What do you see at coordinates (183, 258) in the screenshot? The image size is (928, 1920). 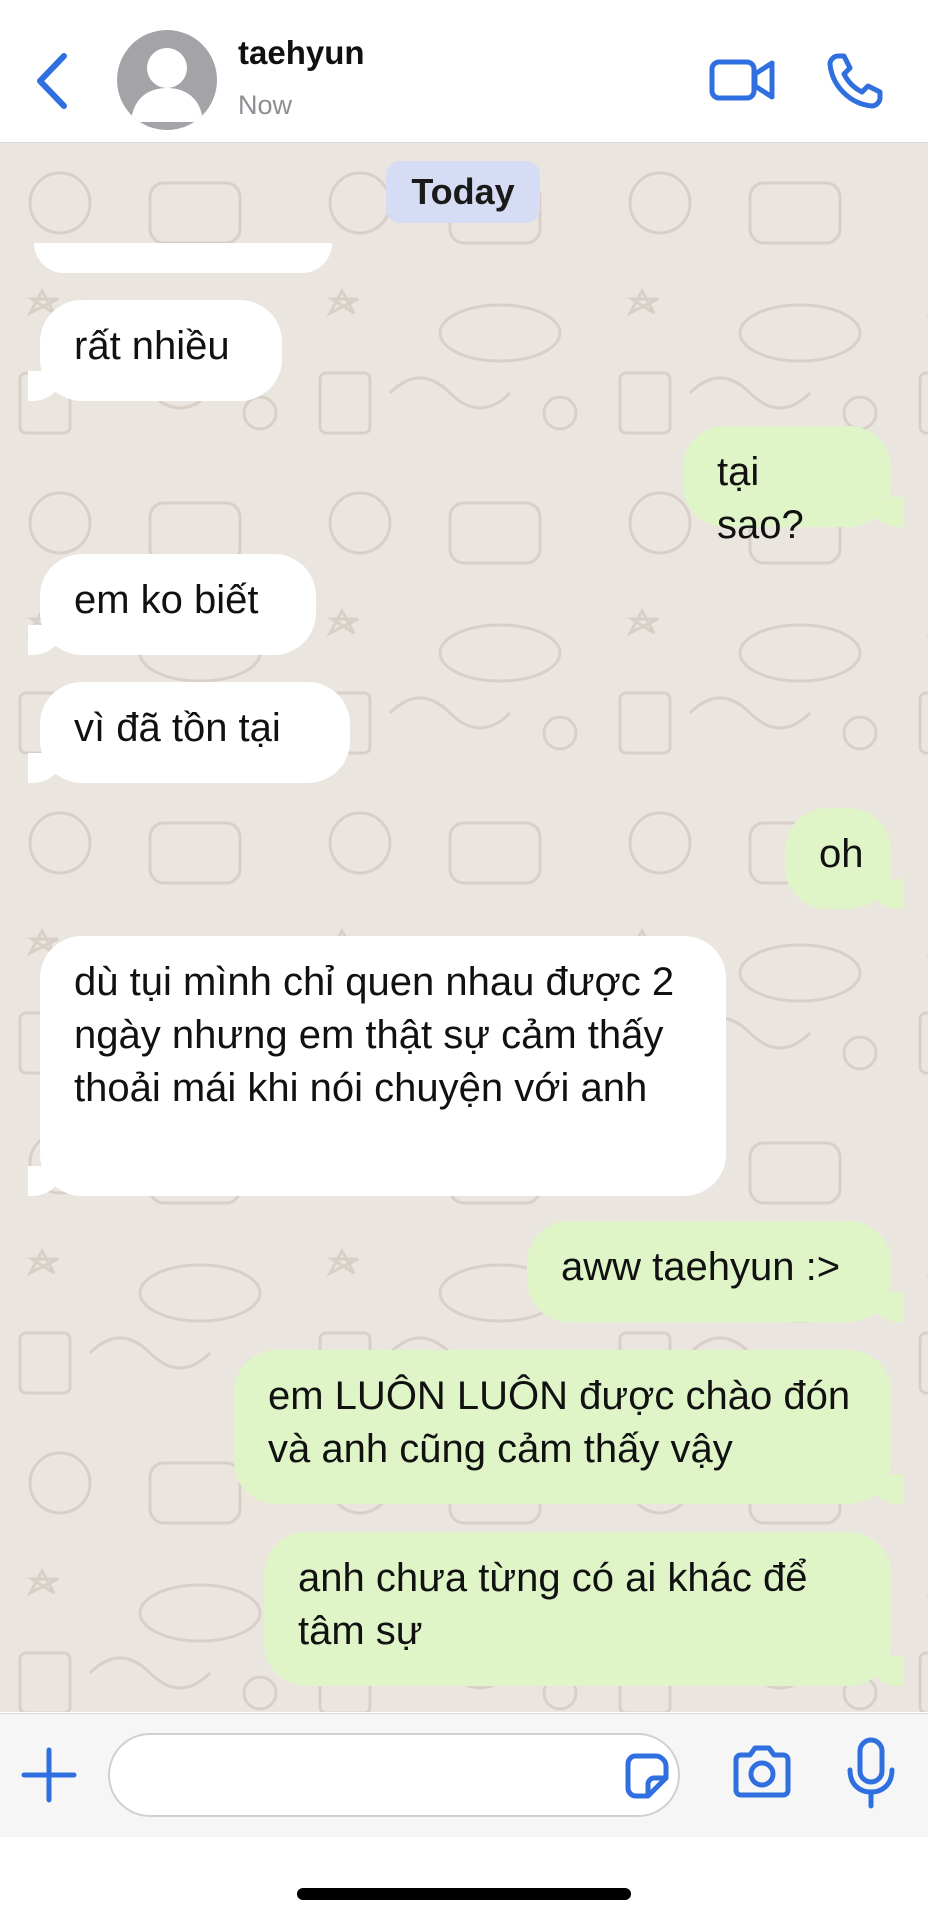 I see `message-bubble-partial` at bounding box center [183, 258].